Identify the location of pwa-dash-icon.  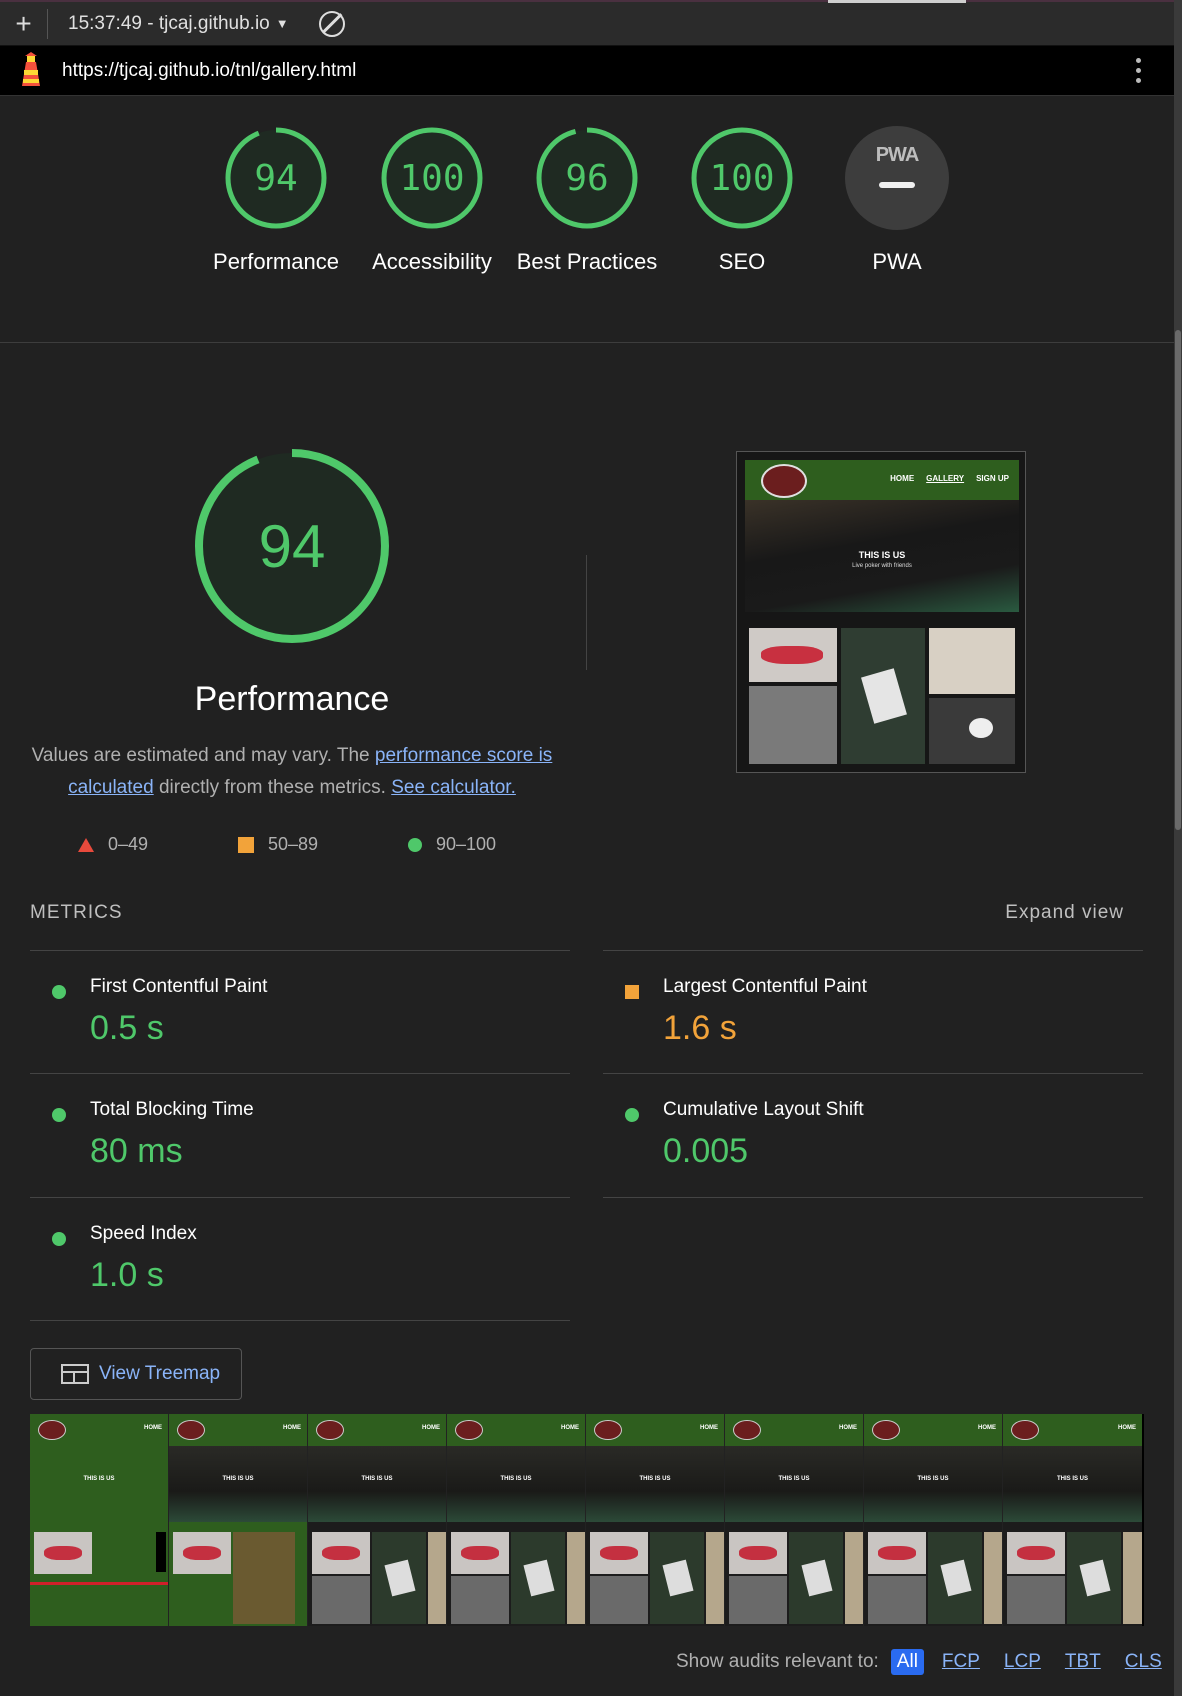
(897, 185).